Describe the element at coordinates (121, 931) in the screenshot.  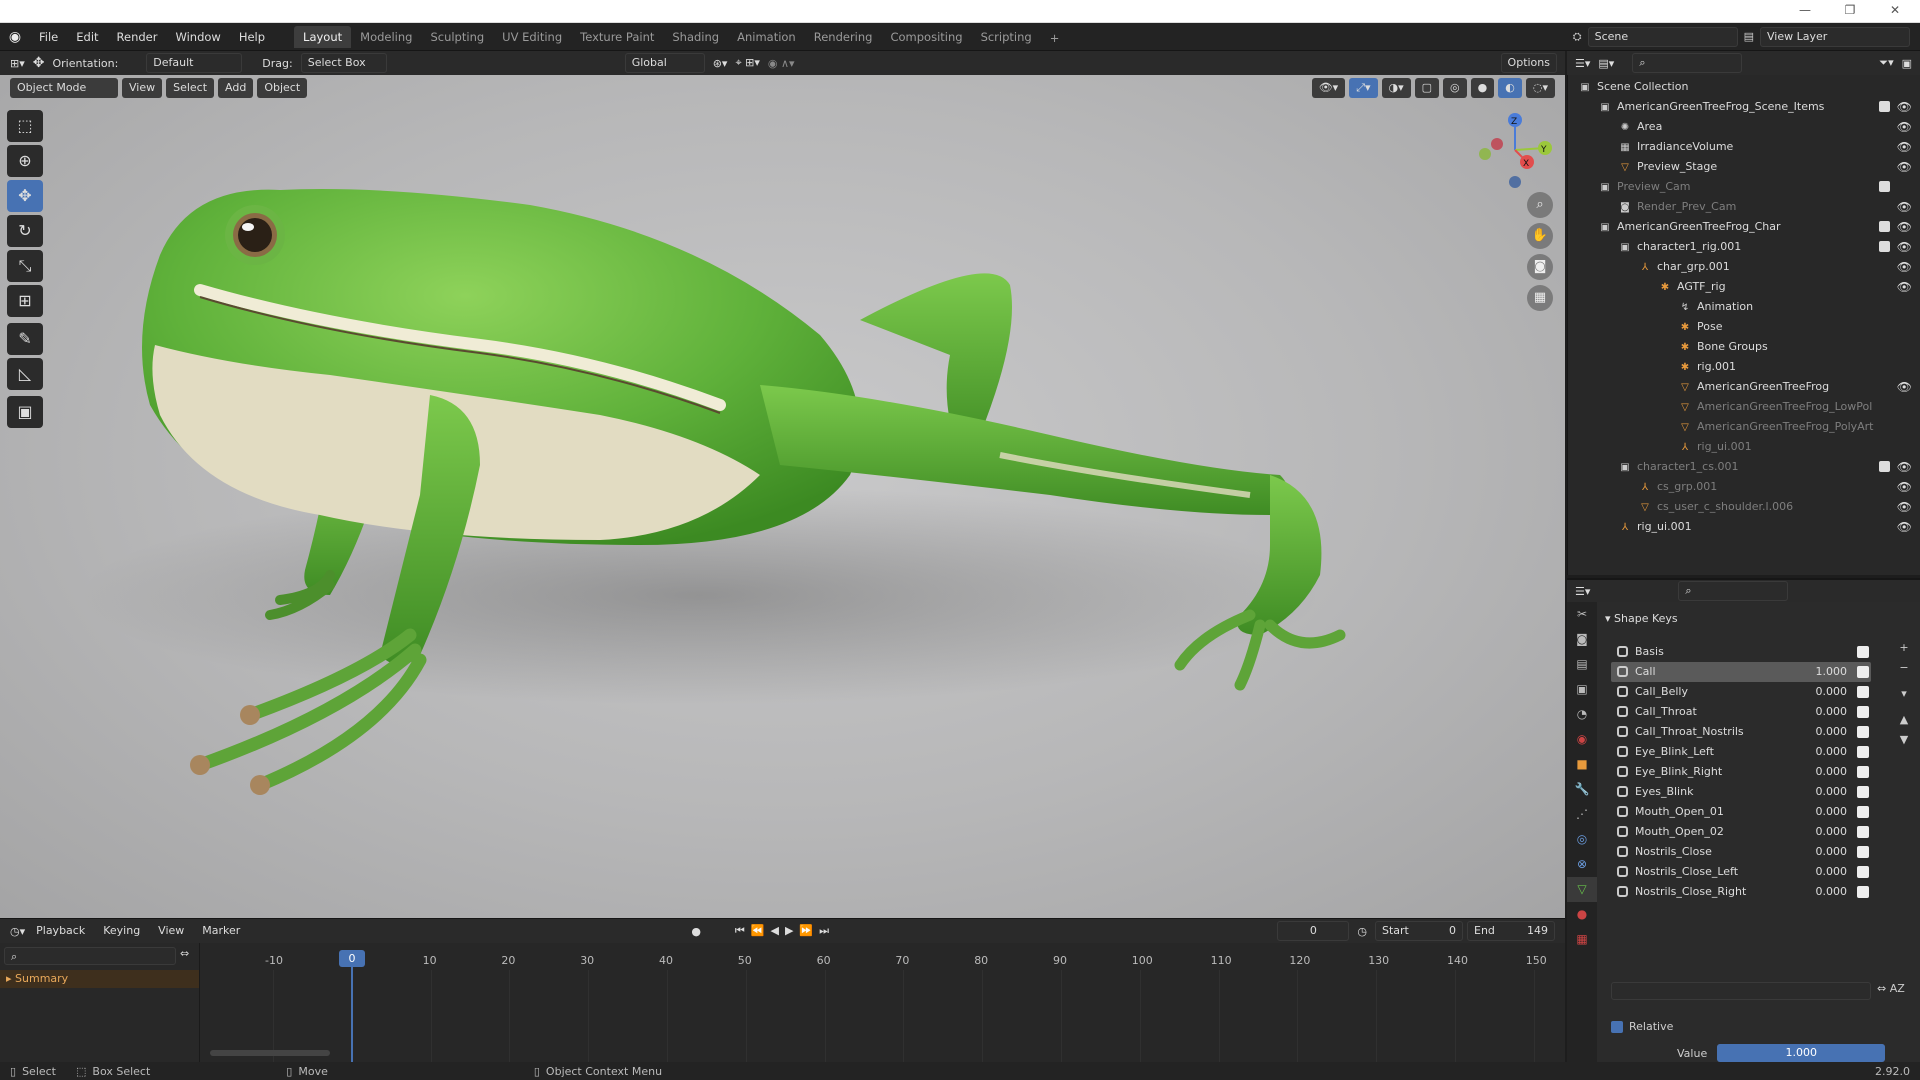
I see `keying-menu: Keying` at that location.